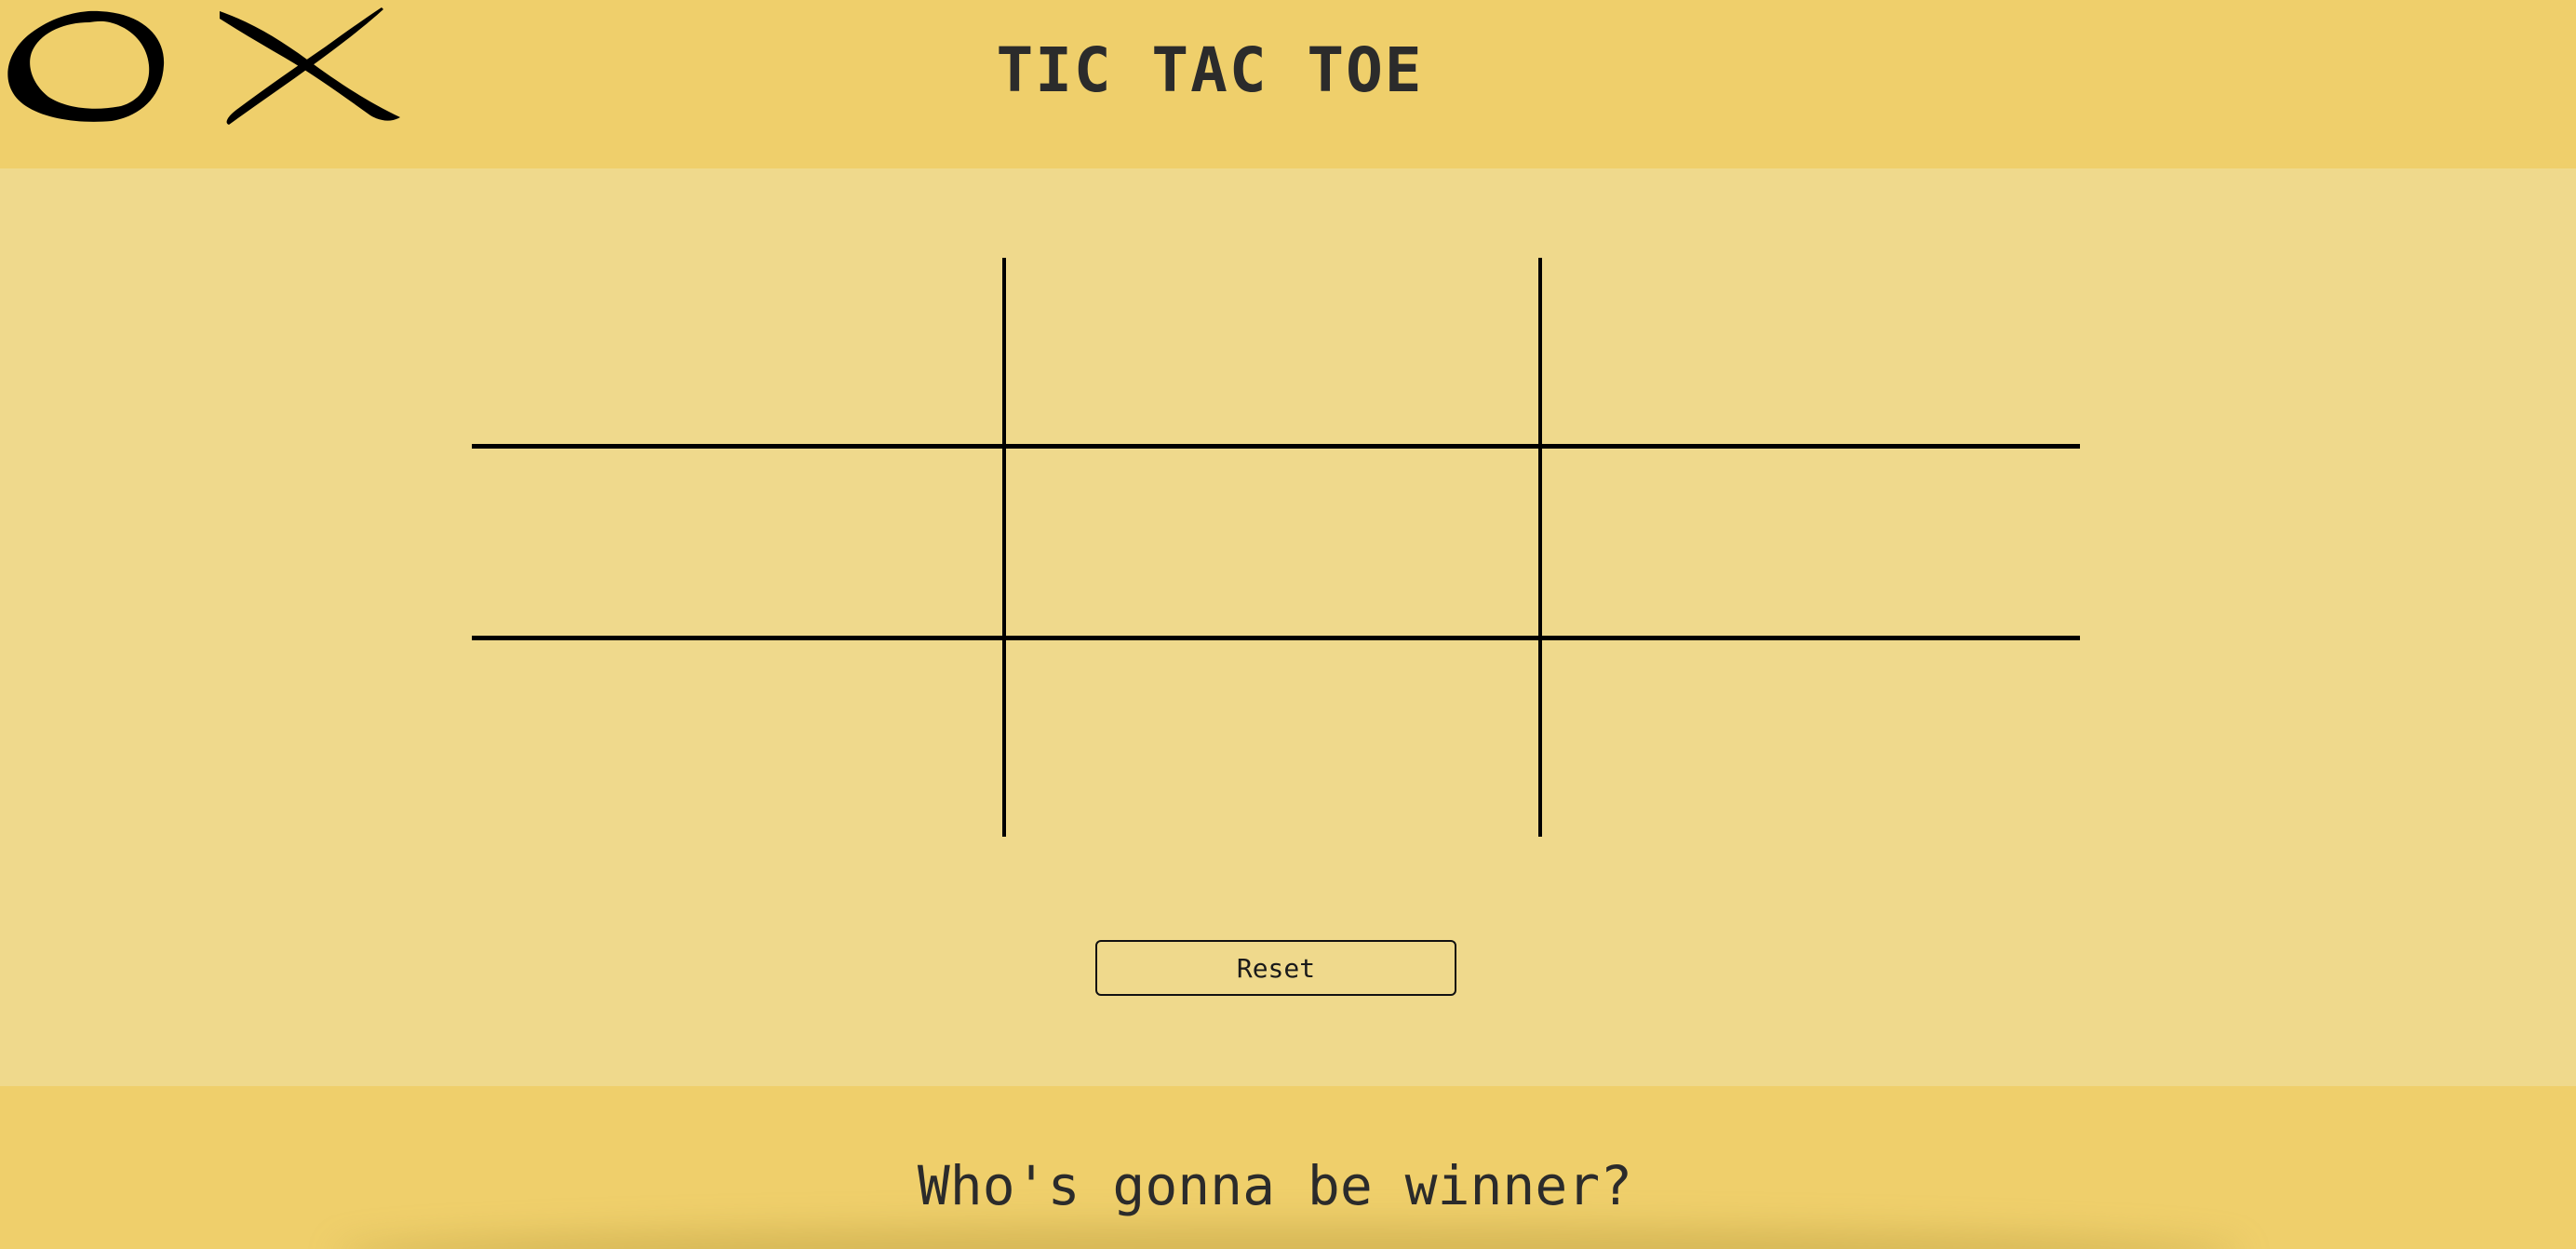 The image size is (2576, 1249). What do you see at coordinates (1275, 1185) in the screenshot?
I see `status-message: Who's gonna be winner?` at bounding box center [1275, 1185].